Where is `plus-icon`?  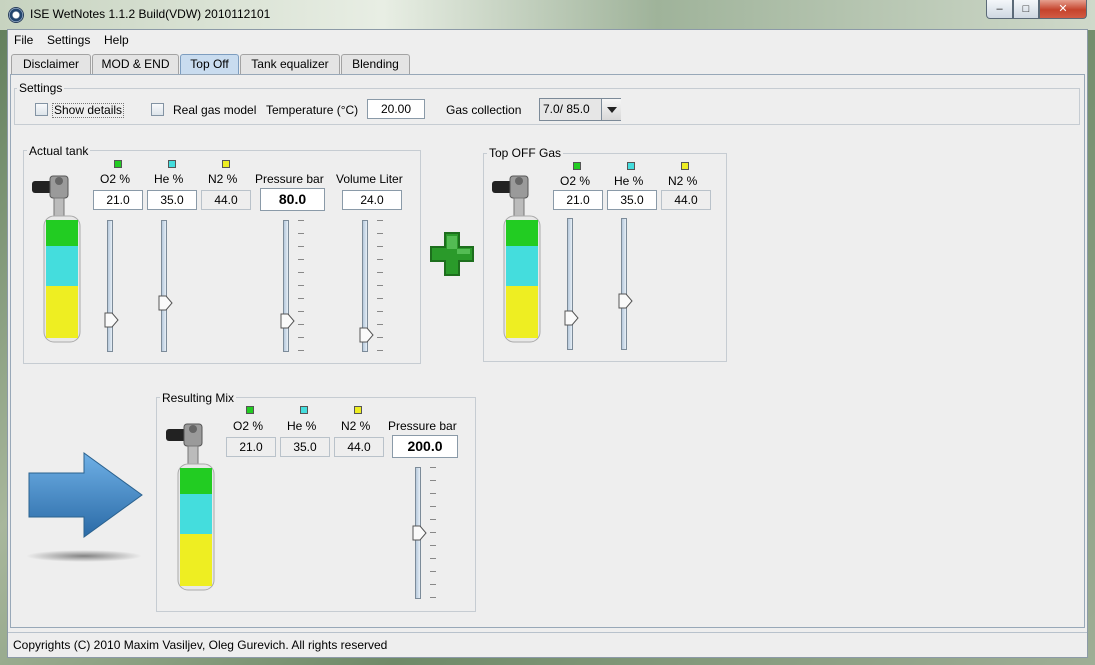
plus-icon is located at coordinates (452, 254).